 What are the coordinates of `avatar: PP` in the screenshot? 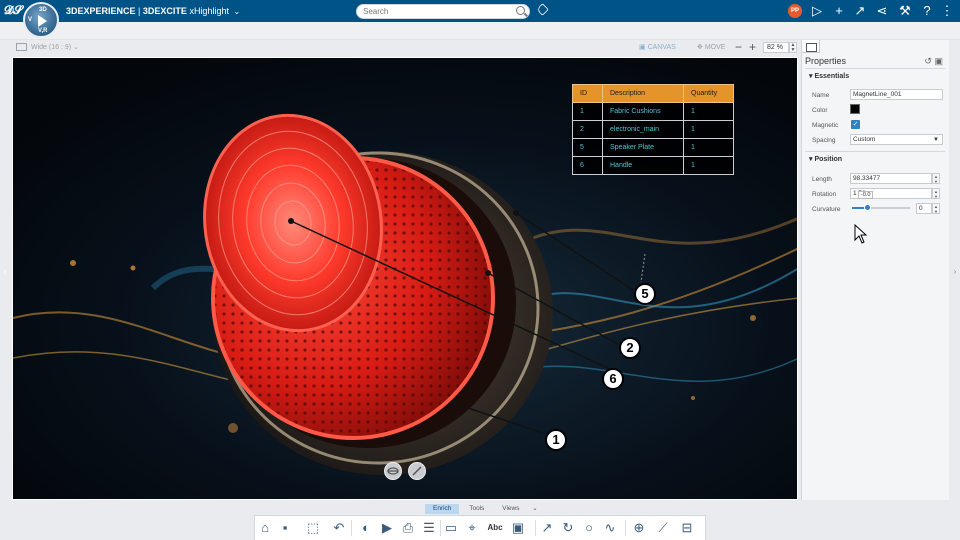 It's located at (795, 11).